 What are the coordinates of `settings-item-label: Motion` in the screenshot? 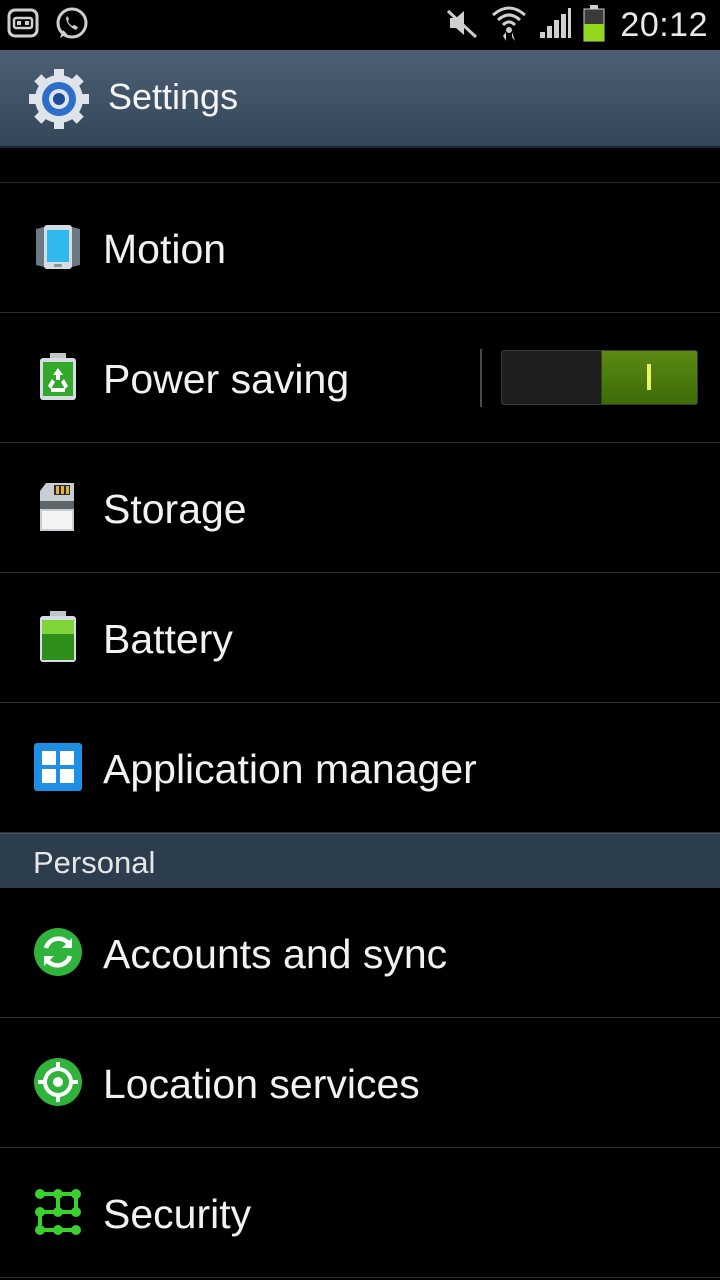 It's located at (165, 249).